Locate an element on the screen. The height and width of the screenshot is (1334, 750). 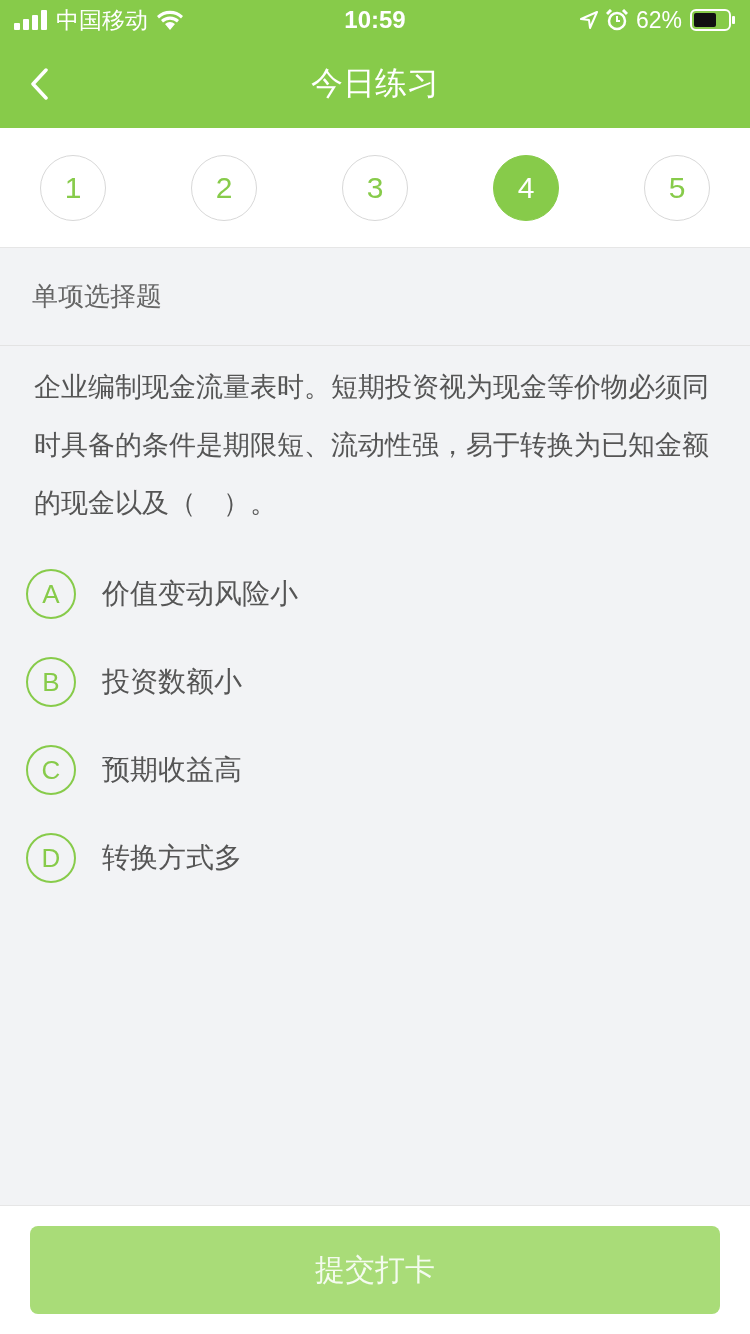
alarm-clock-icon is located at coordinates (616, 20).